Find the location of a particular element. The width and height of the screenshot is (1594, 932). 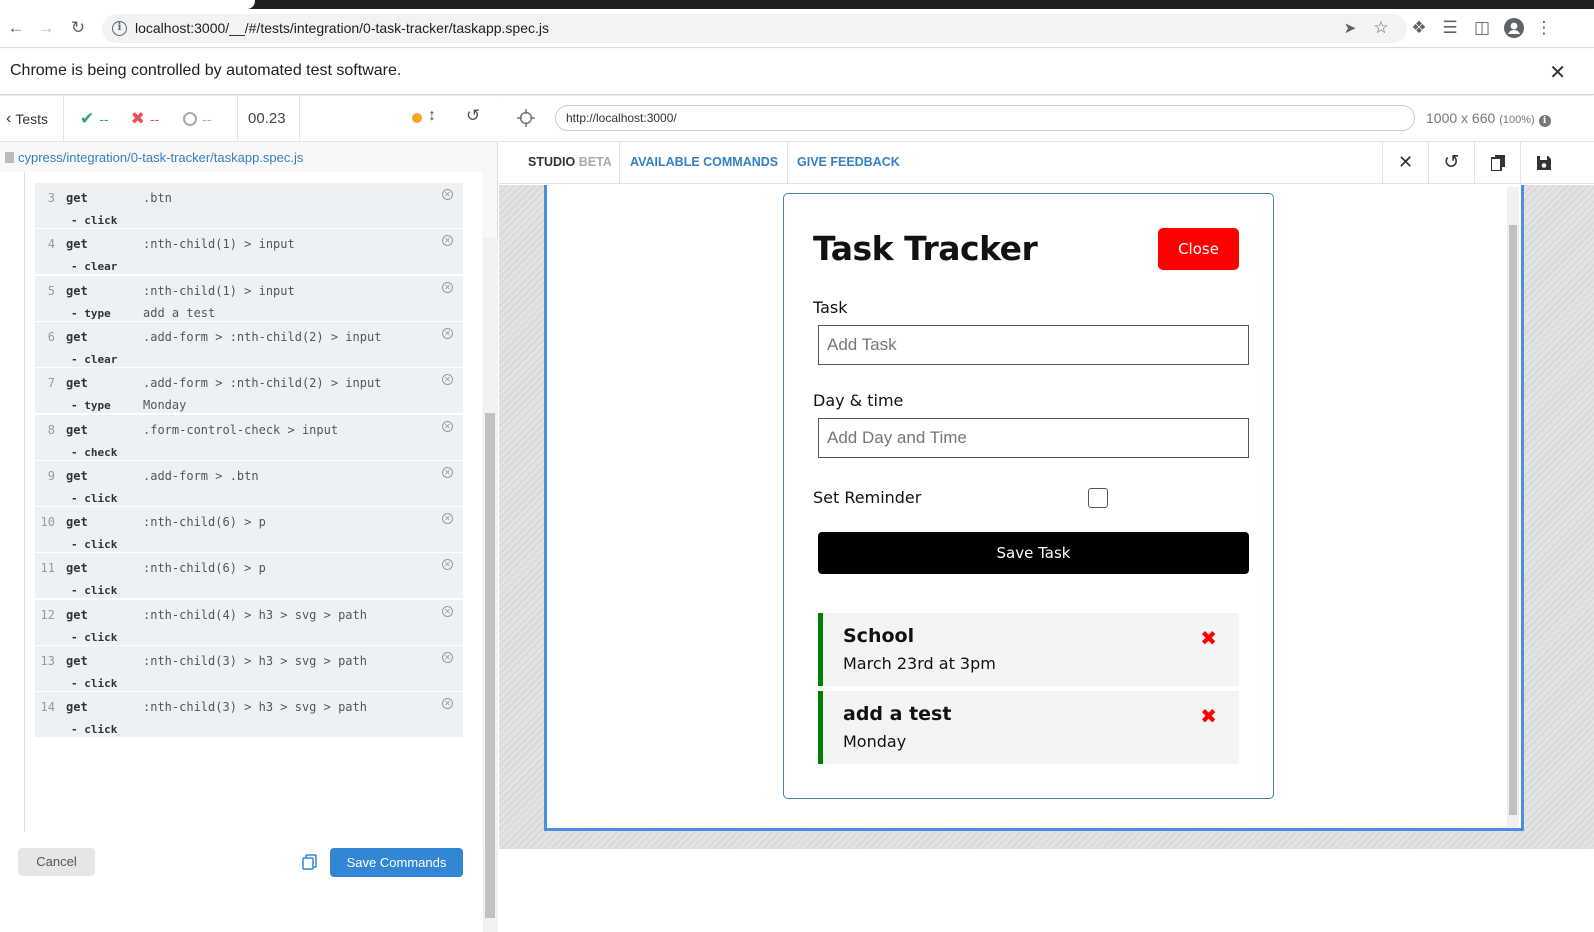

command-number: 4 is located at coordinates (51, 244).